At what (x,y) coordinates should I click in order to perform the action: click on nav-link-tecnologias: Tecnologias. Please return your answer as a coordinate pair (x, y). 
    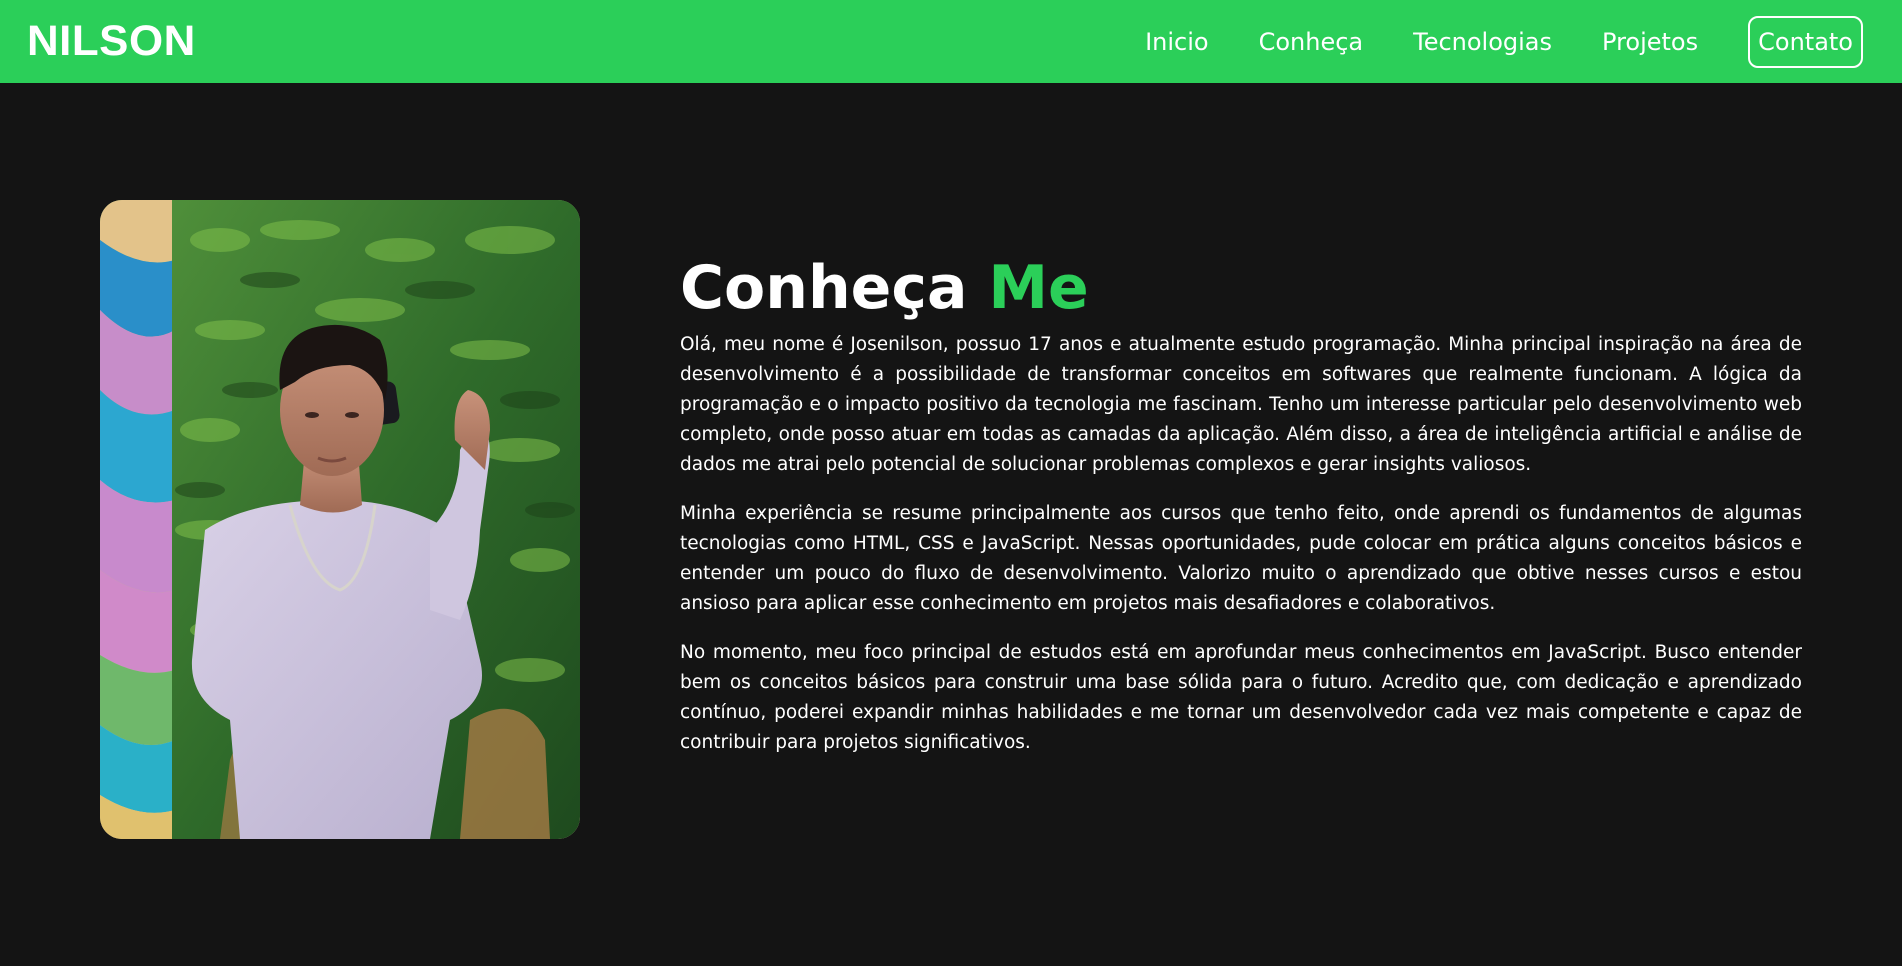
    Looking at the image, I should click on (1482, 42).